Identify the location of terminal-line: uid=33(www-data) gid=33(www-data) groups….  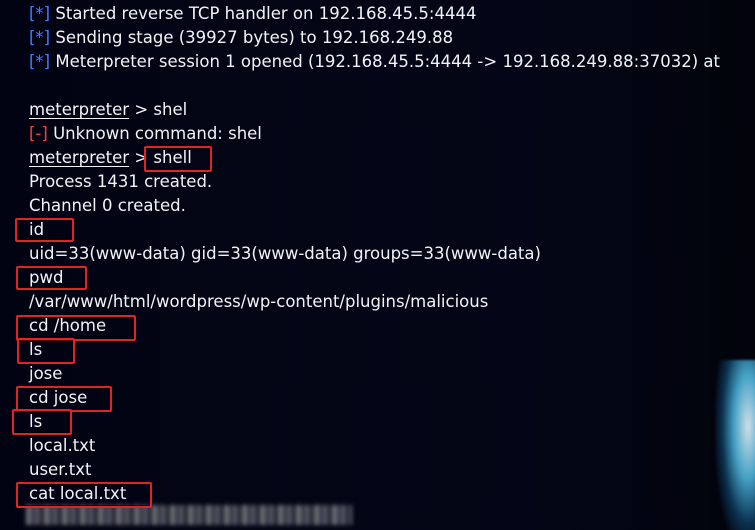
(285, 253).